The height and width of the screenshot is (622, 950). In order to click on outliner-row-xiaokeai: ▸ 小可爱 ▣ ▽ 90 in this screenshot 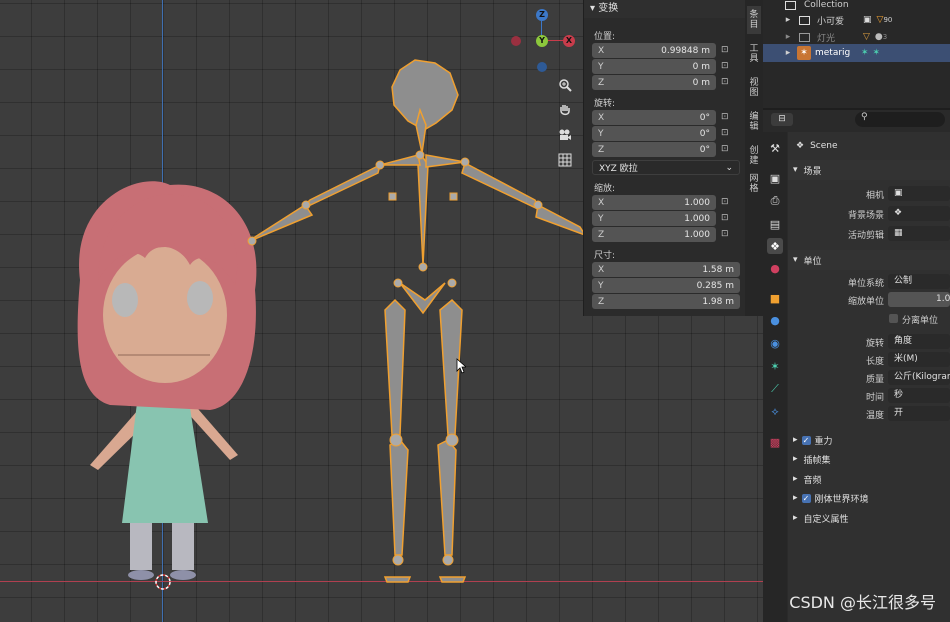, I will do `click(856, 20)`.